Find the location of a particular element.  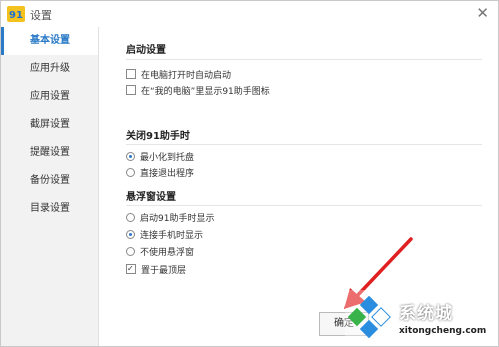

close-section-title: 关闭91助手时 is located at coordinates (158, 136).